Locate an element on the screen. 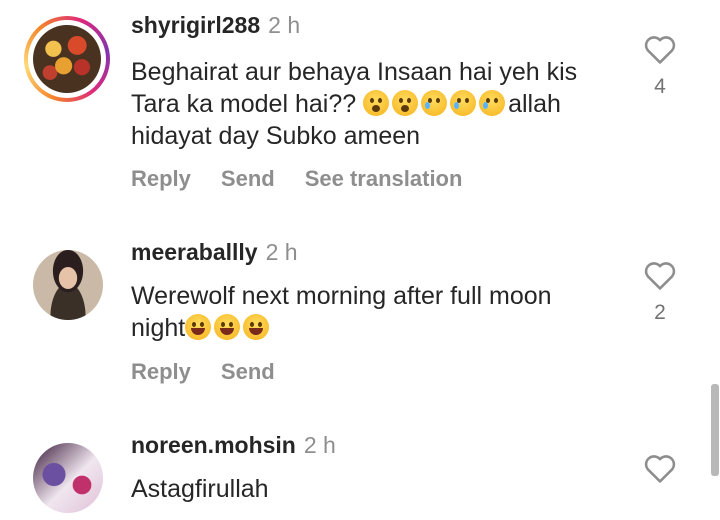  username-text: shyrigirl288 is located at coordinates (195, 25).